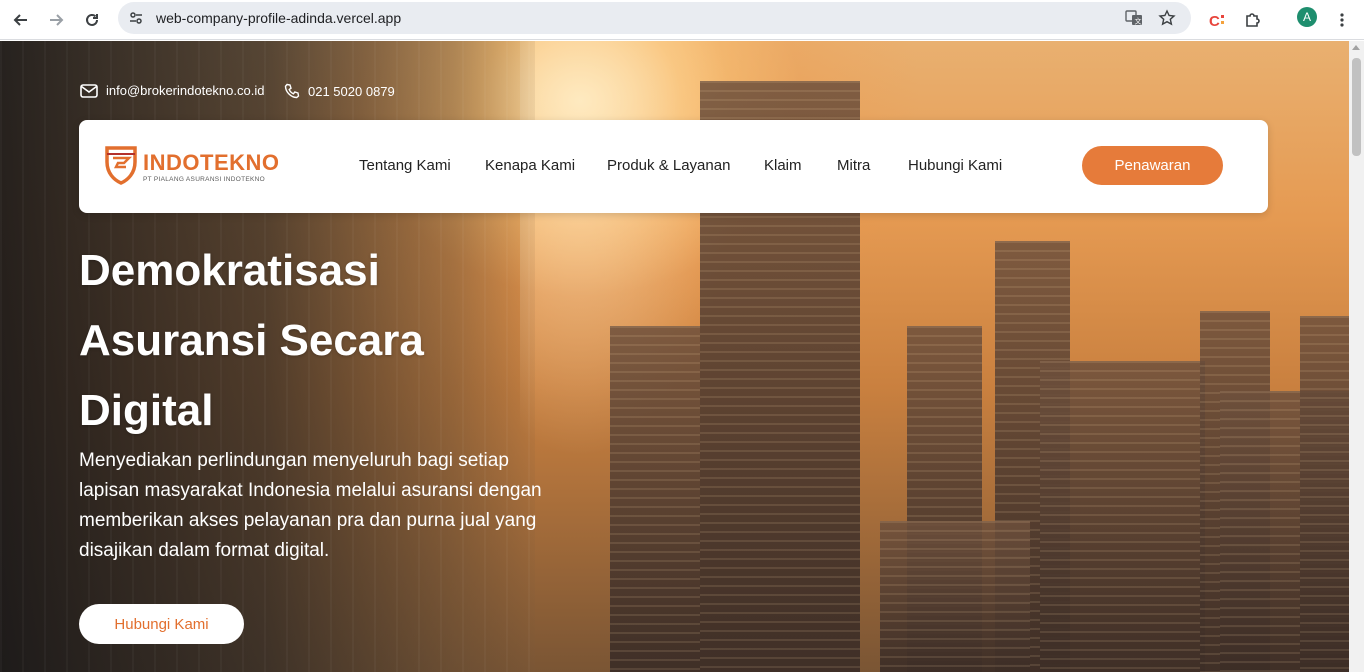  I want to click on contact-email: info@brokerindotekno.co.id, so click(172, 90).